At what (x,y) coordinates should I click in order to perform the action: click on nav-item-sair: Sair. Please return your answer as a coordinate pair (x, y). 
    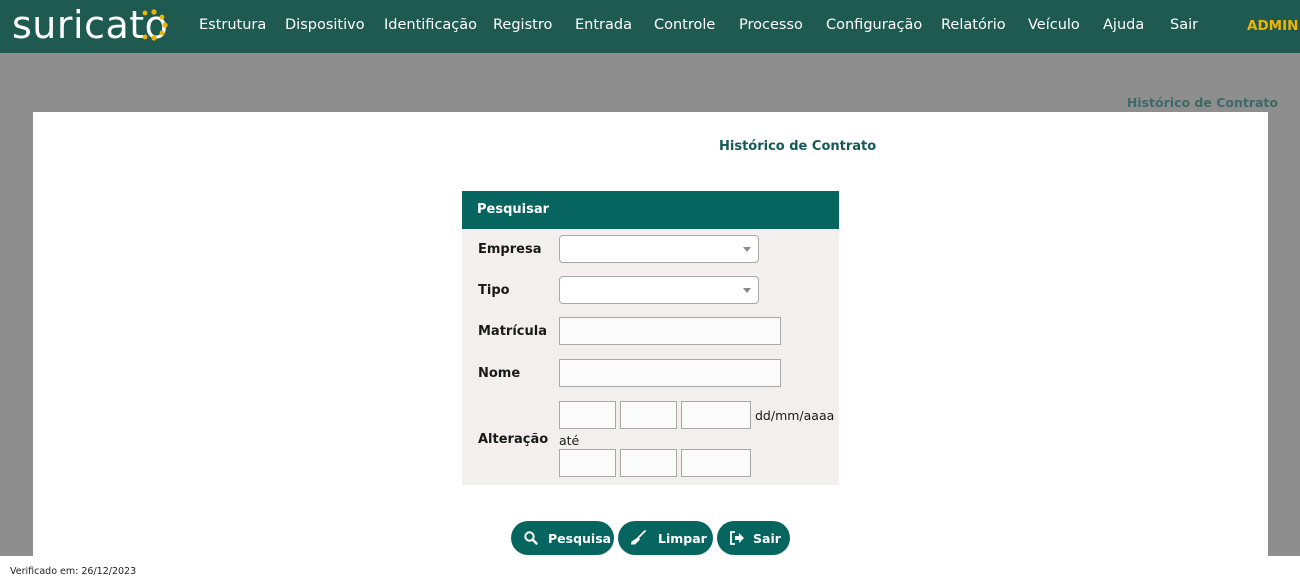
    Looking at the image, I should click on (1184, 25).